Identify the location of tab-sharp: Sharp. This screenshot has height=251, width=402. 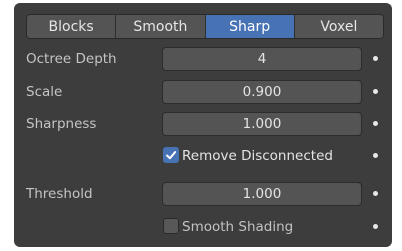
(250, 26).